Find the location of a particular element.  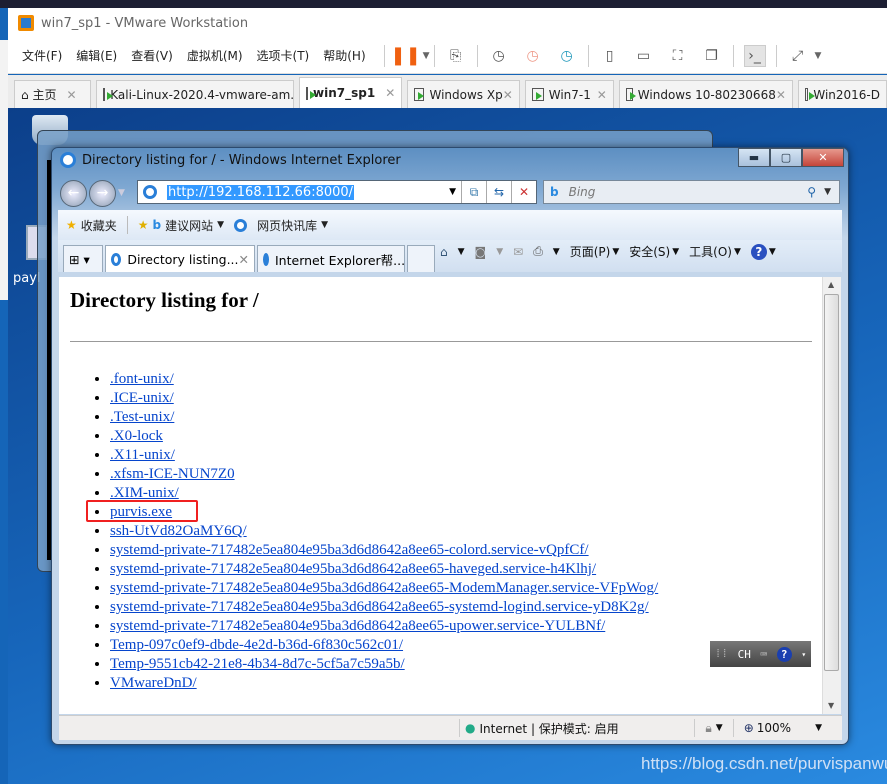

menu-tabs: 选项卡(T) is located at coordinates (283, 55).